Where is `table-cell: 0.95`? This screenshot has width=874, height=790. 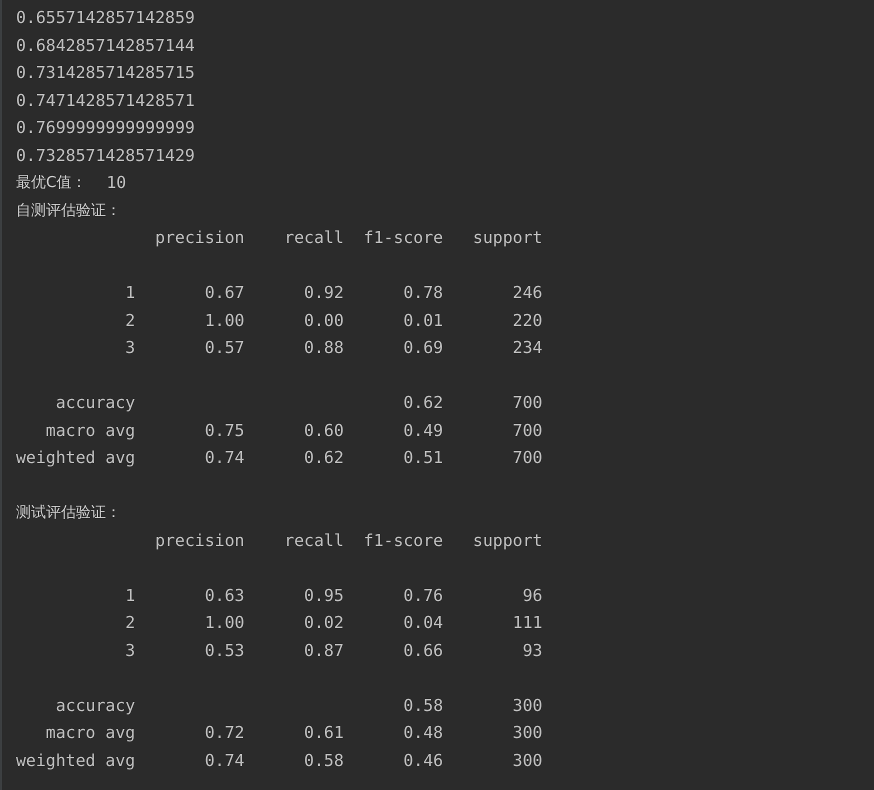
table-cell: 0.95 is located at coordinates (324, 595).